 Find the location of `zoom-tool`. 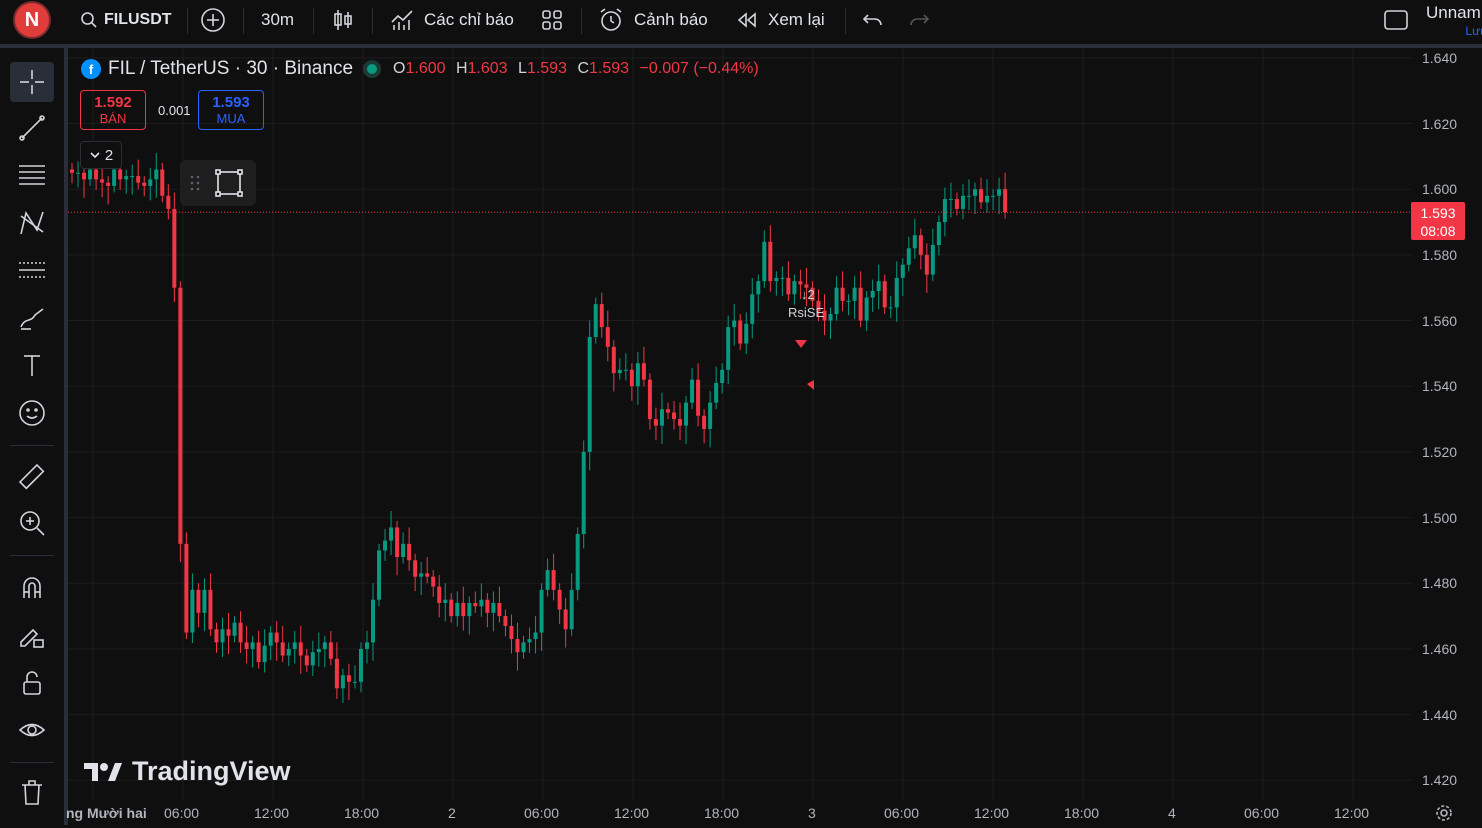

zoom-tool is located at coordinates (32, 523).